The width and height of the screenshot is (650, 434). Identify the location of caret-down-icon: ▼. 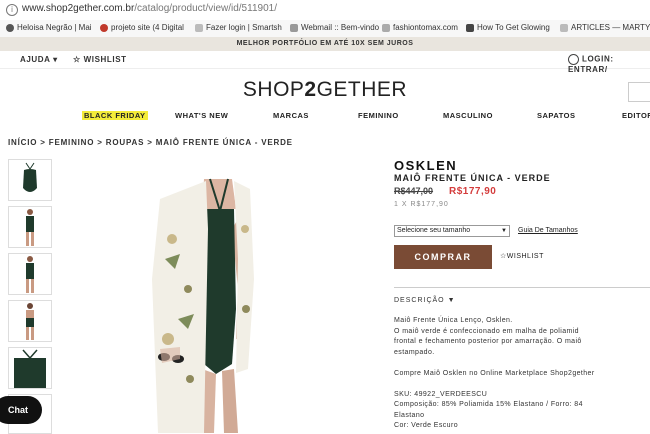
(450, 300).